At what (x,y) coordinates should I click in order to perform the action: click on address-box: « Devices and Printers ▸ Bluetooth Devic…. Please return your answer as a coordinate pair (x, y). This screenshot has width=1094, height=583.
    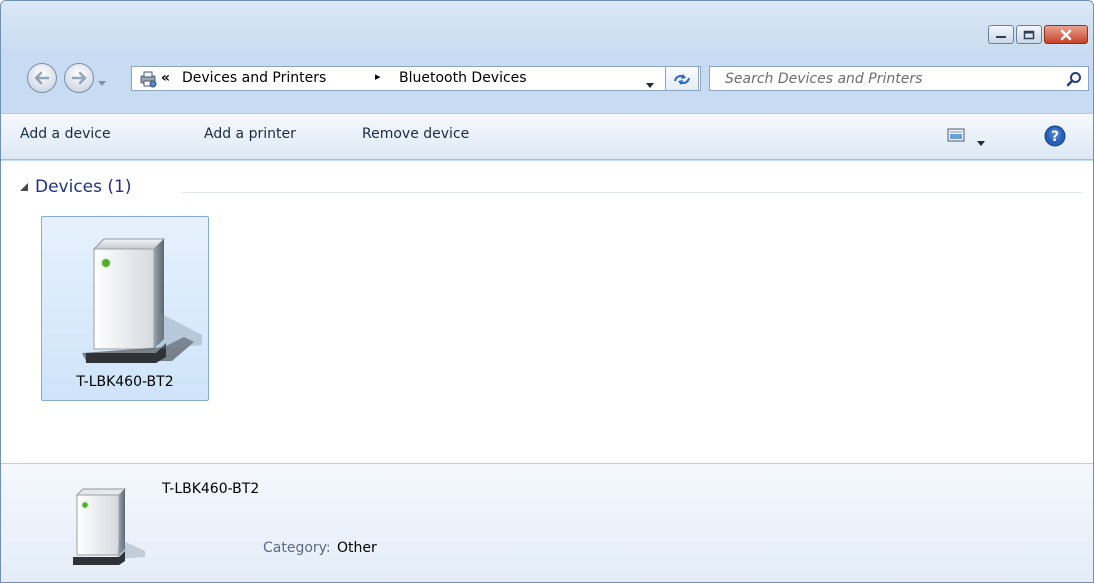
    Looking at the image, I should click on (416, 78).